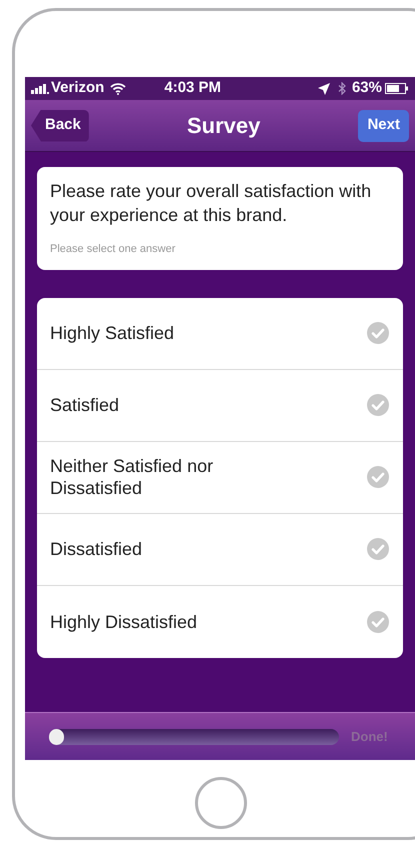 This screenshot has height=845, width=415. Describe the element at coordinates (324, 88) in the screenshot. I see `location-arrow-icon` at that location.